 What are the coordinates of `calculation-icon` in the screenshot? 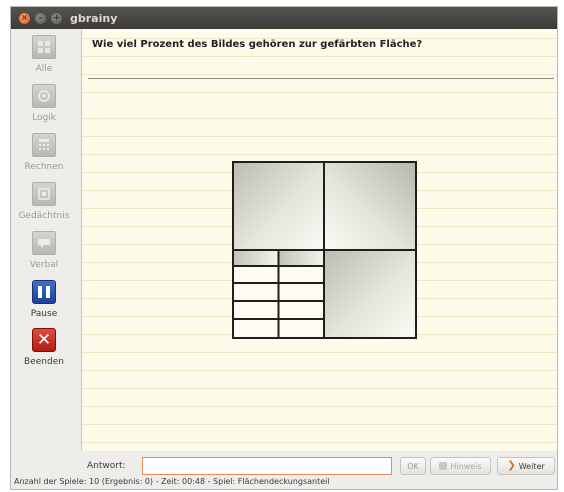 It's located at (44, 145).